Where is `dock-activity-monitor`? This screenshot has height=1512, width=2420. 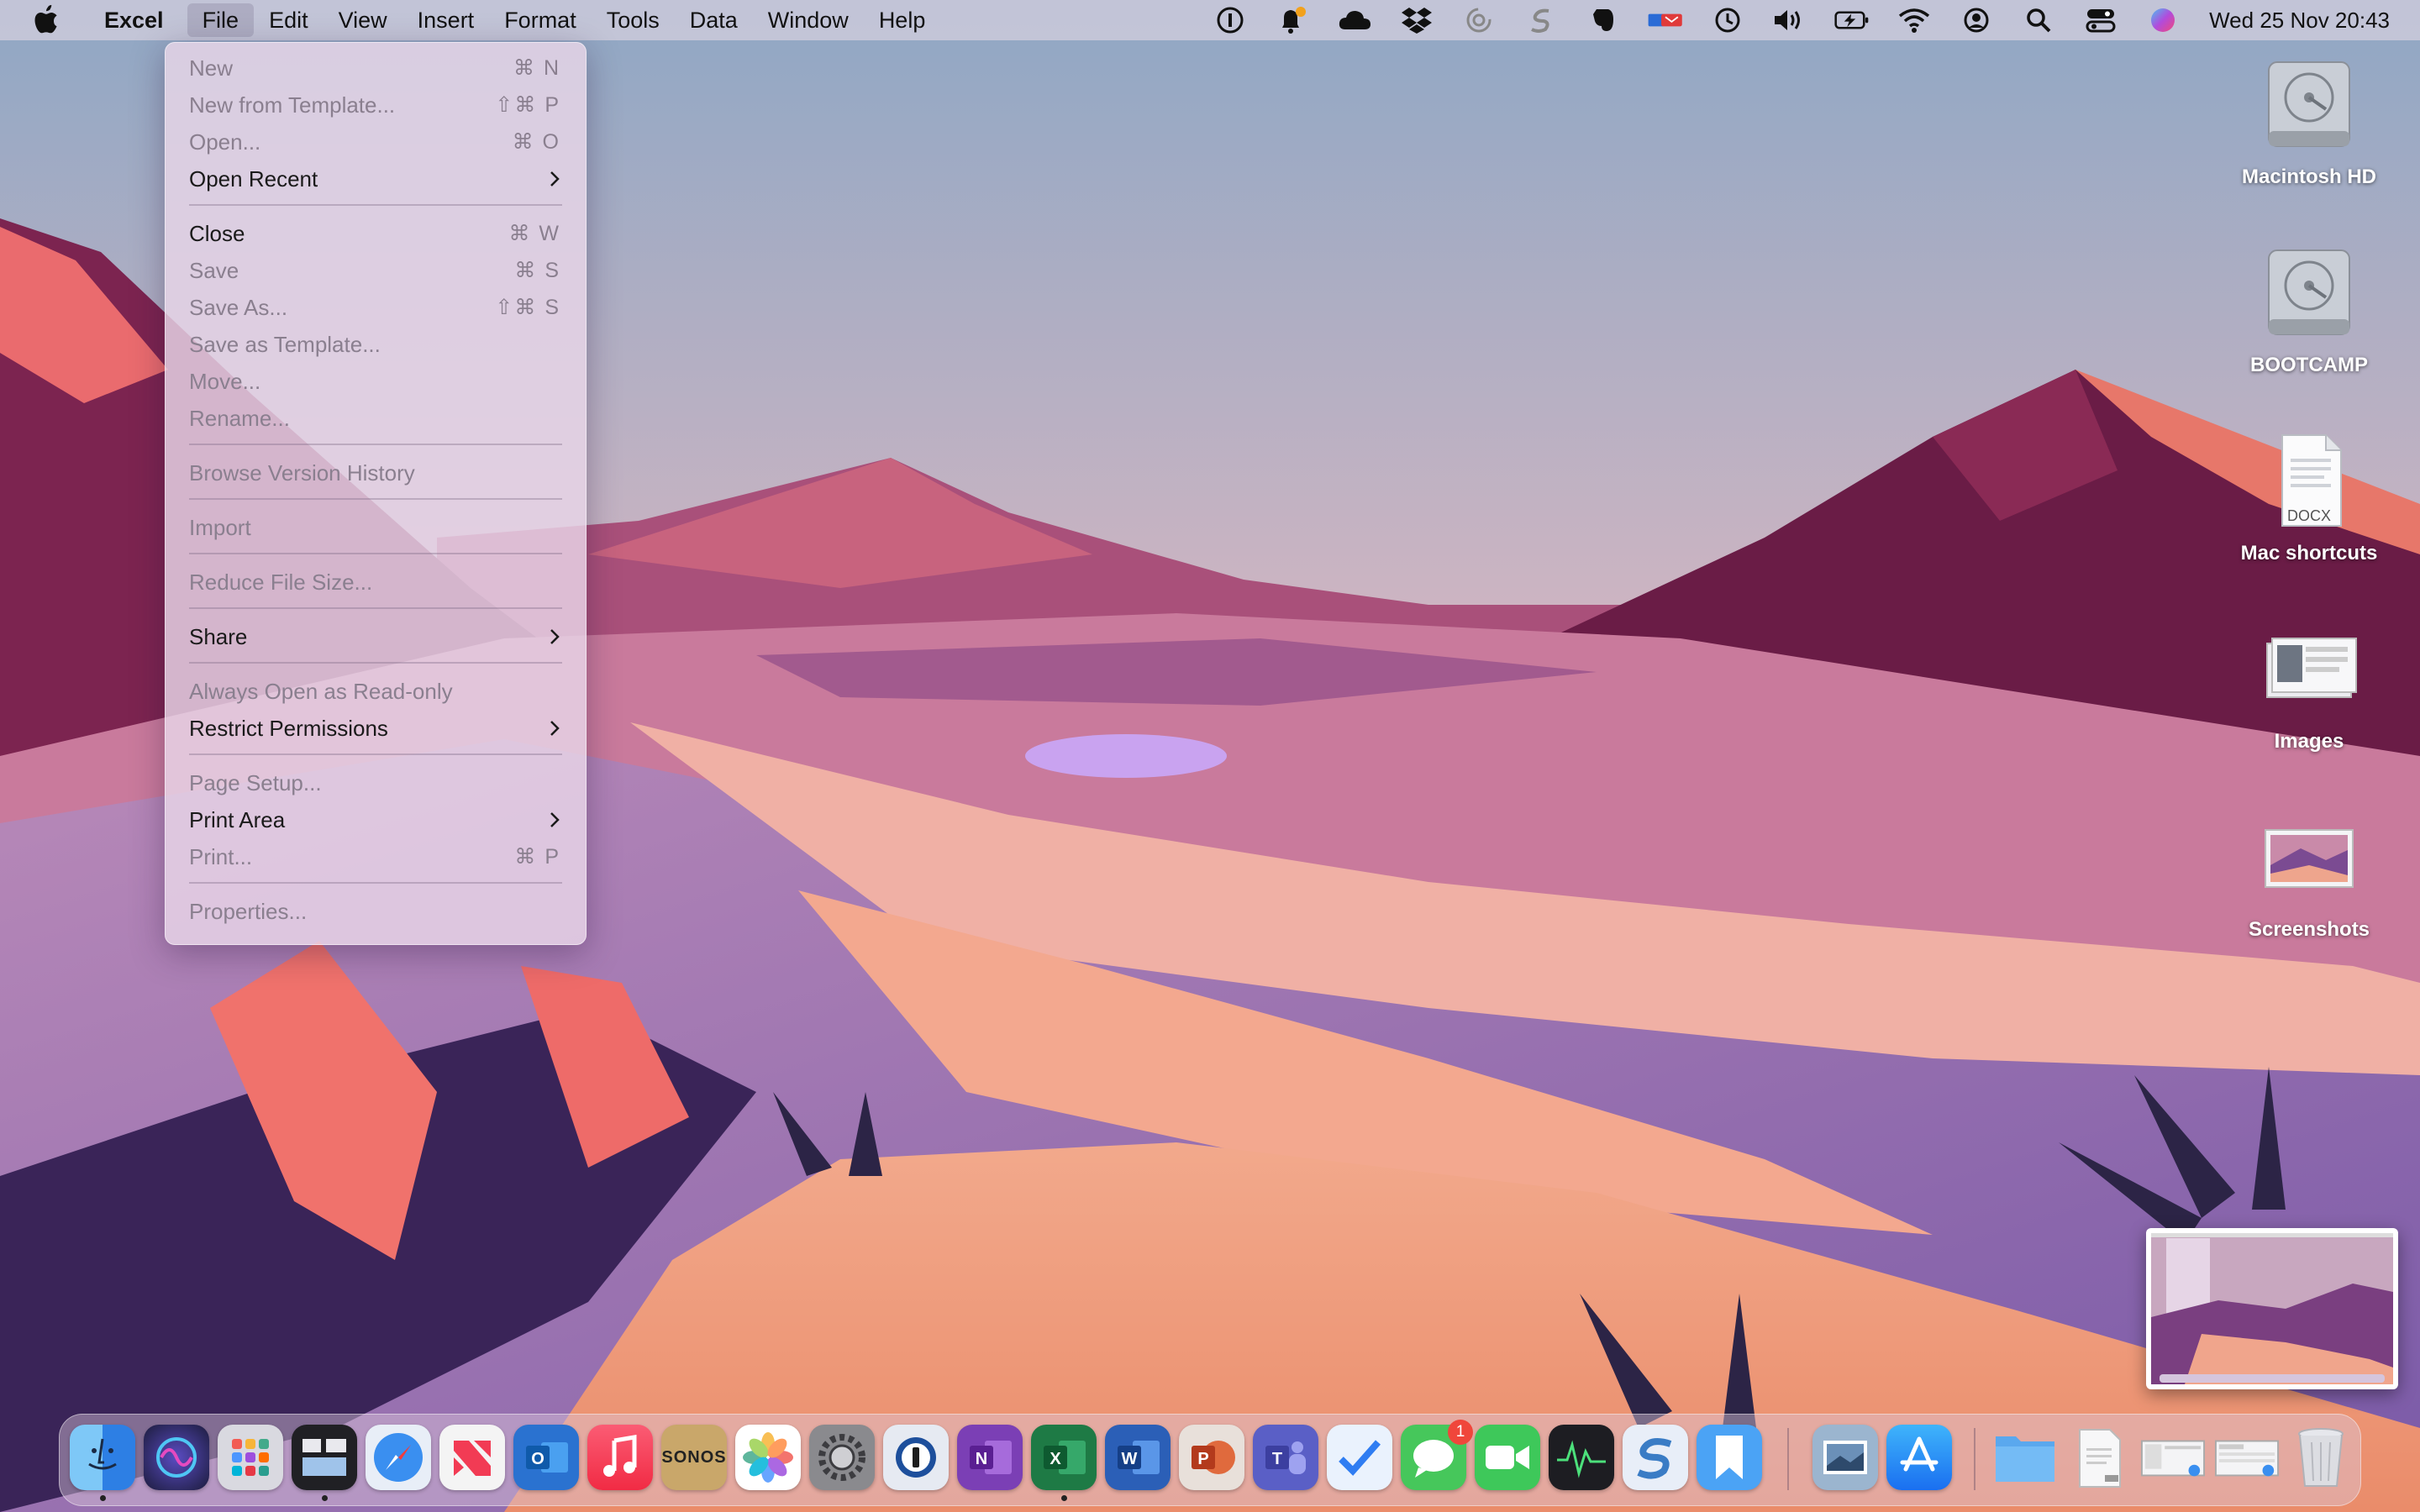
dock-activity-monitor is located at coordinates (1582, 1457).